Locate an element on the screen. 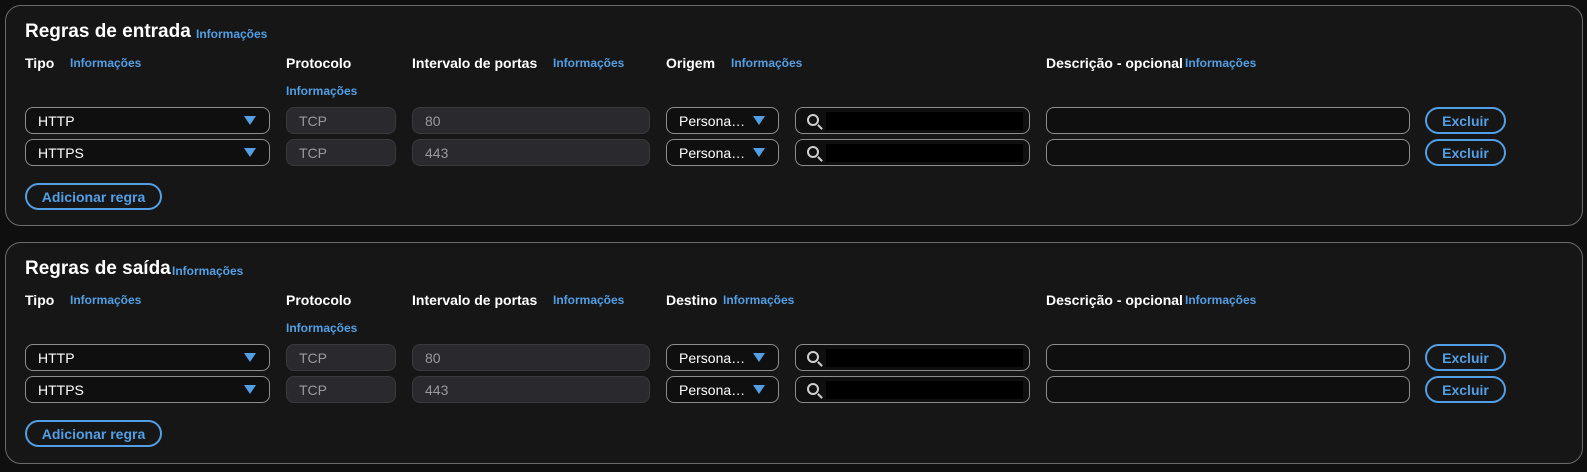 The image size is (1587, 472). source-info-link: Informações is located at coordinates (766, 63).